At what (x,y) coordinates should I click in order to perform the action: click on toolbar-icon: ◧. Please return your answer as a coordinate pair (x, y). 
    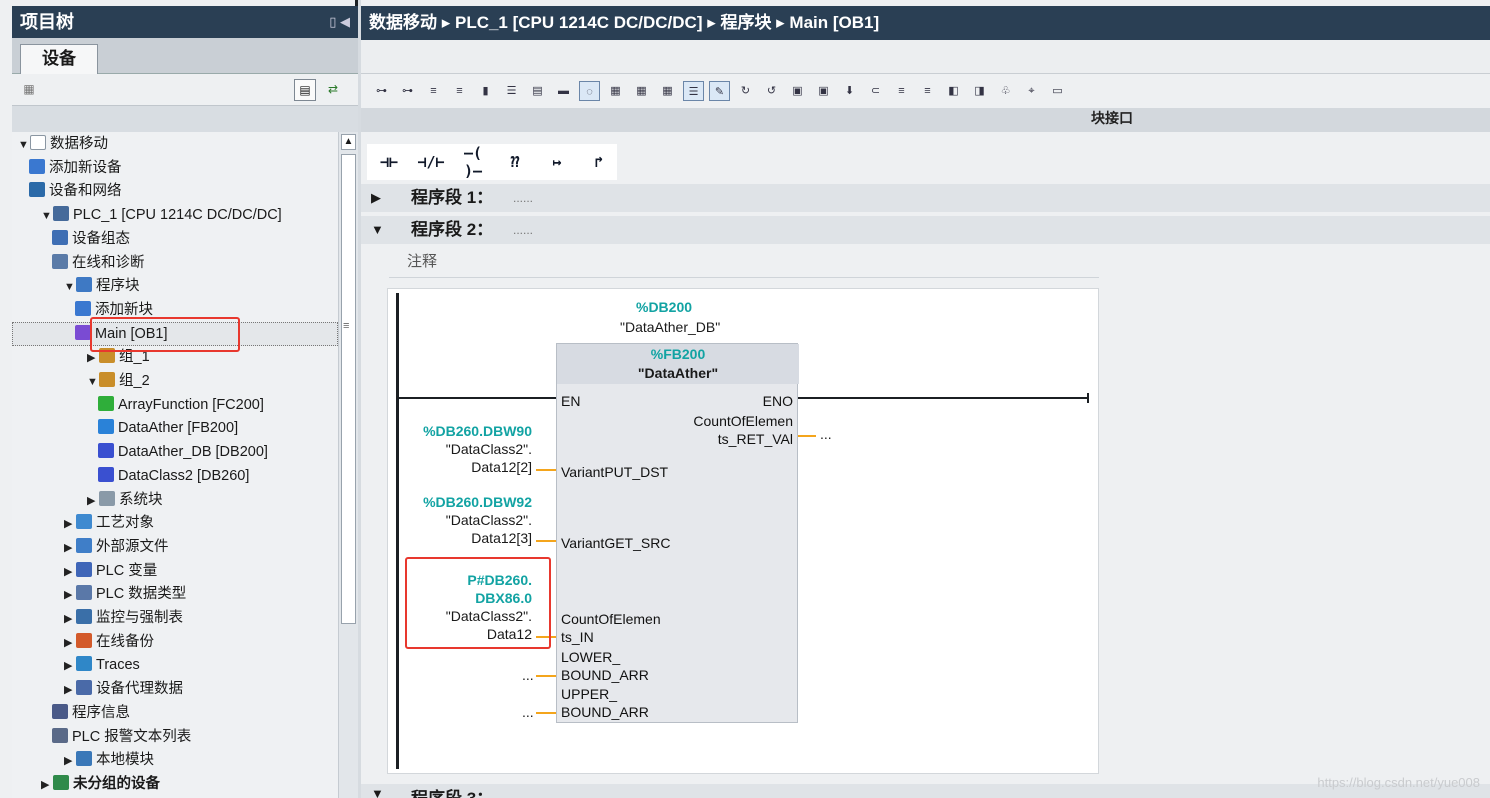
    Looking at the image, I should click on (953, 91).